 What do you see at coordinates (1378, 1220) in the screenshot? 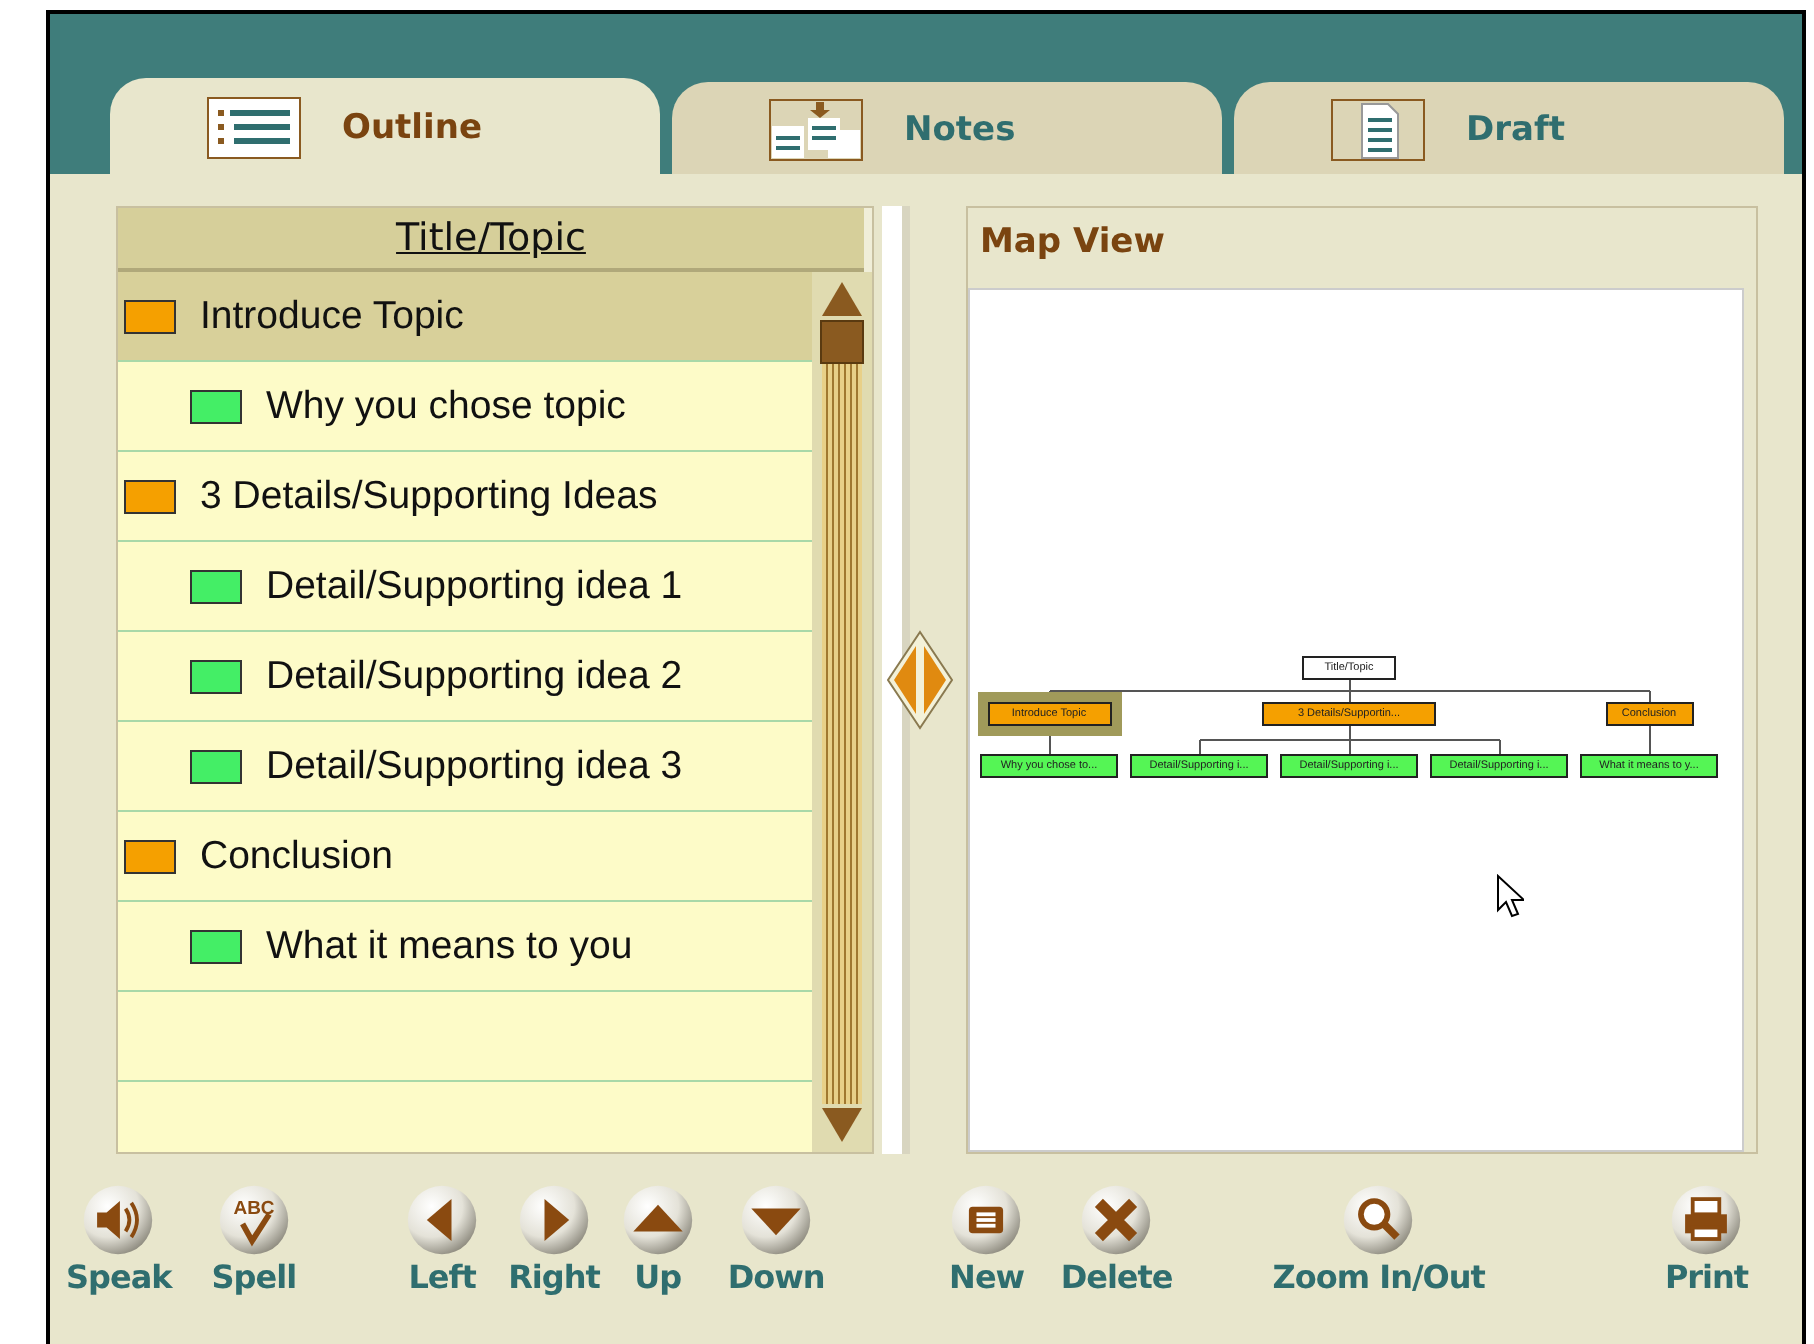
I see `zoom-icon` at bounding box center [1378, 1220].